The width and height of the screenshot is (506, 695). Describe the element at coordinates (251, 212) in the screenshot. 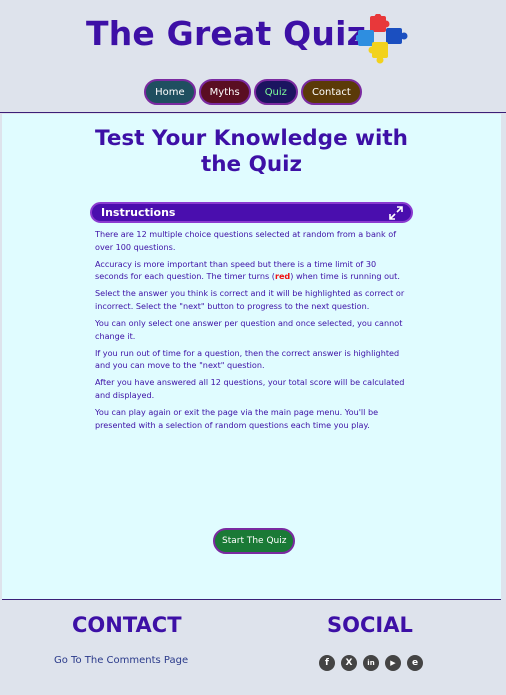

I see `instructions-bar: Instructions` at that location.